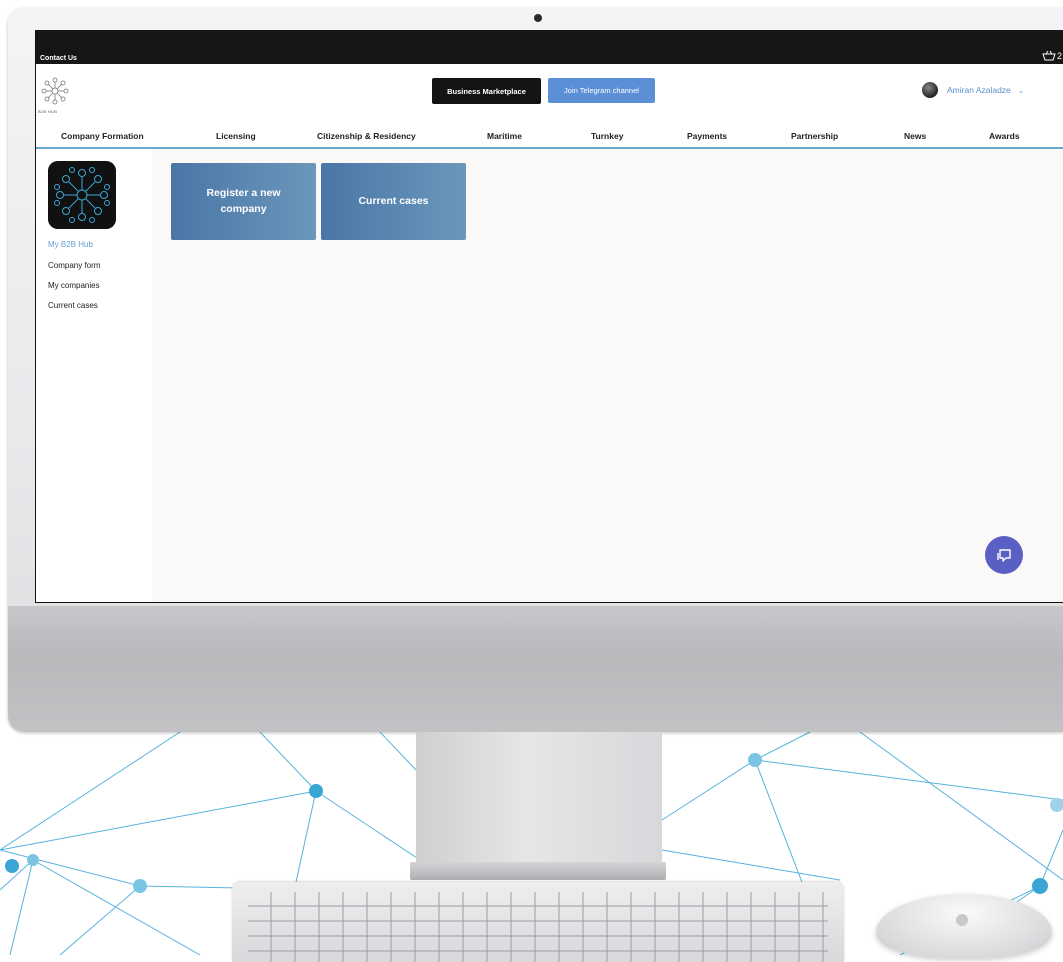 The height and width of the screenshot is (962, 1063). I want to click on nav-item-payments: Payments, so click(707, 136).